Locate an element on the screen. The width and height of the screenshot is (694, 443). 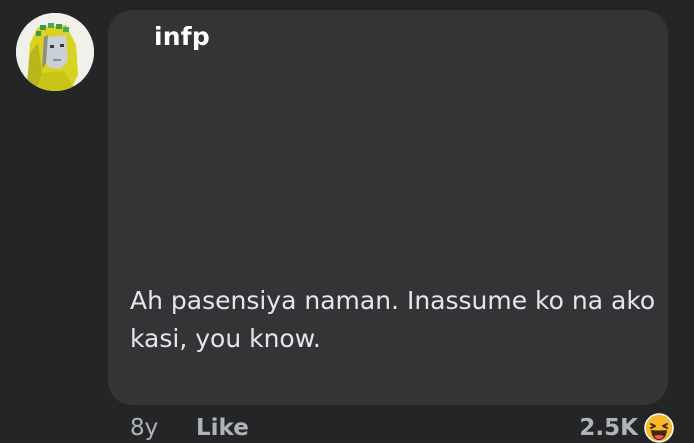
like-button: Like is located at coordinates (222, 428).